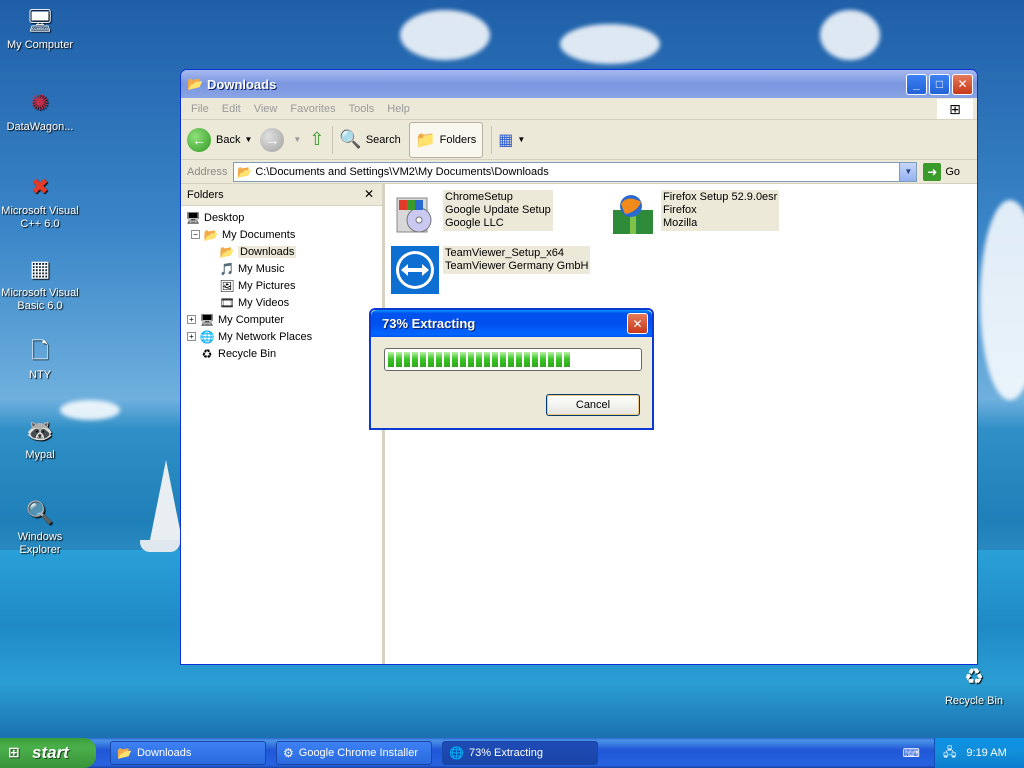 The image size is (1024, 768). I want to click on tree-item-downloads: 📂 Downloads, so click(281, 251).